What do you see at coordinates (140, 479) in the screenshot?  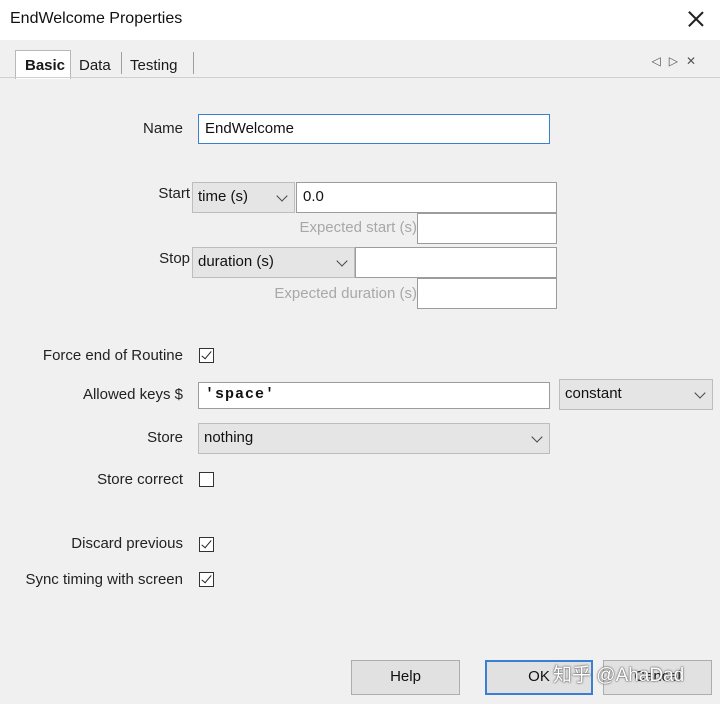 I see `store-correct-label: Store correct` at bounding box center [140, 479].